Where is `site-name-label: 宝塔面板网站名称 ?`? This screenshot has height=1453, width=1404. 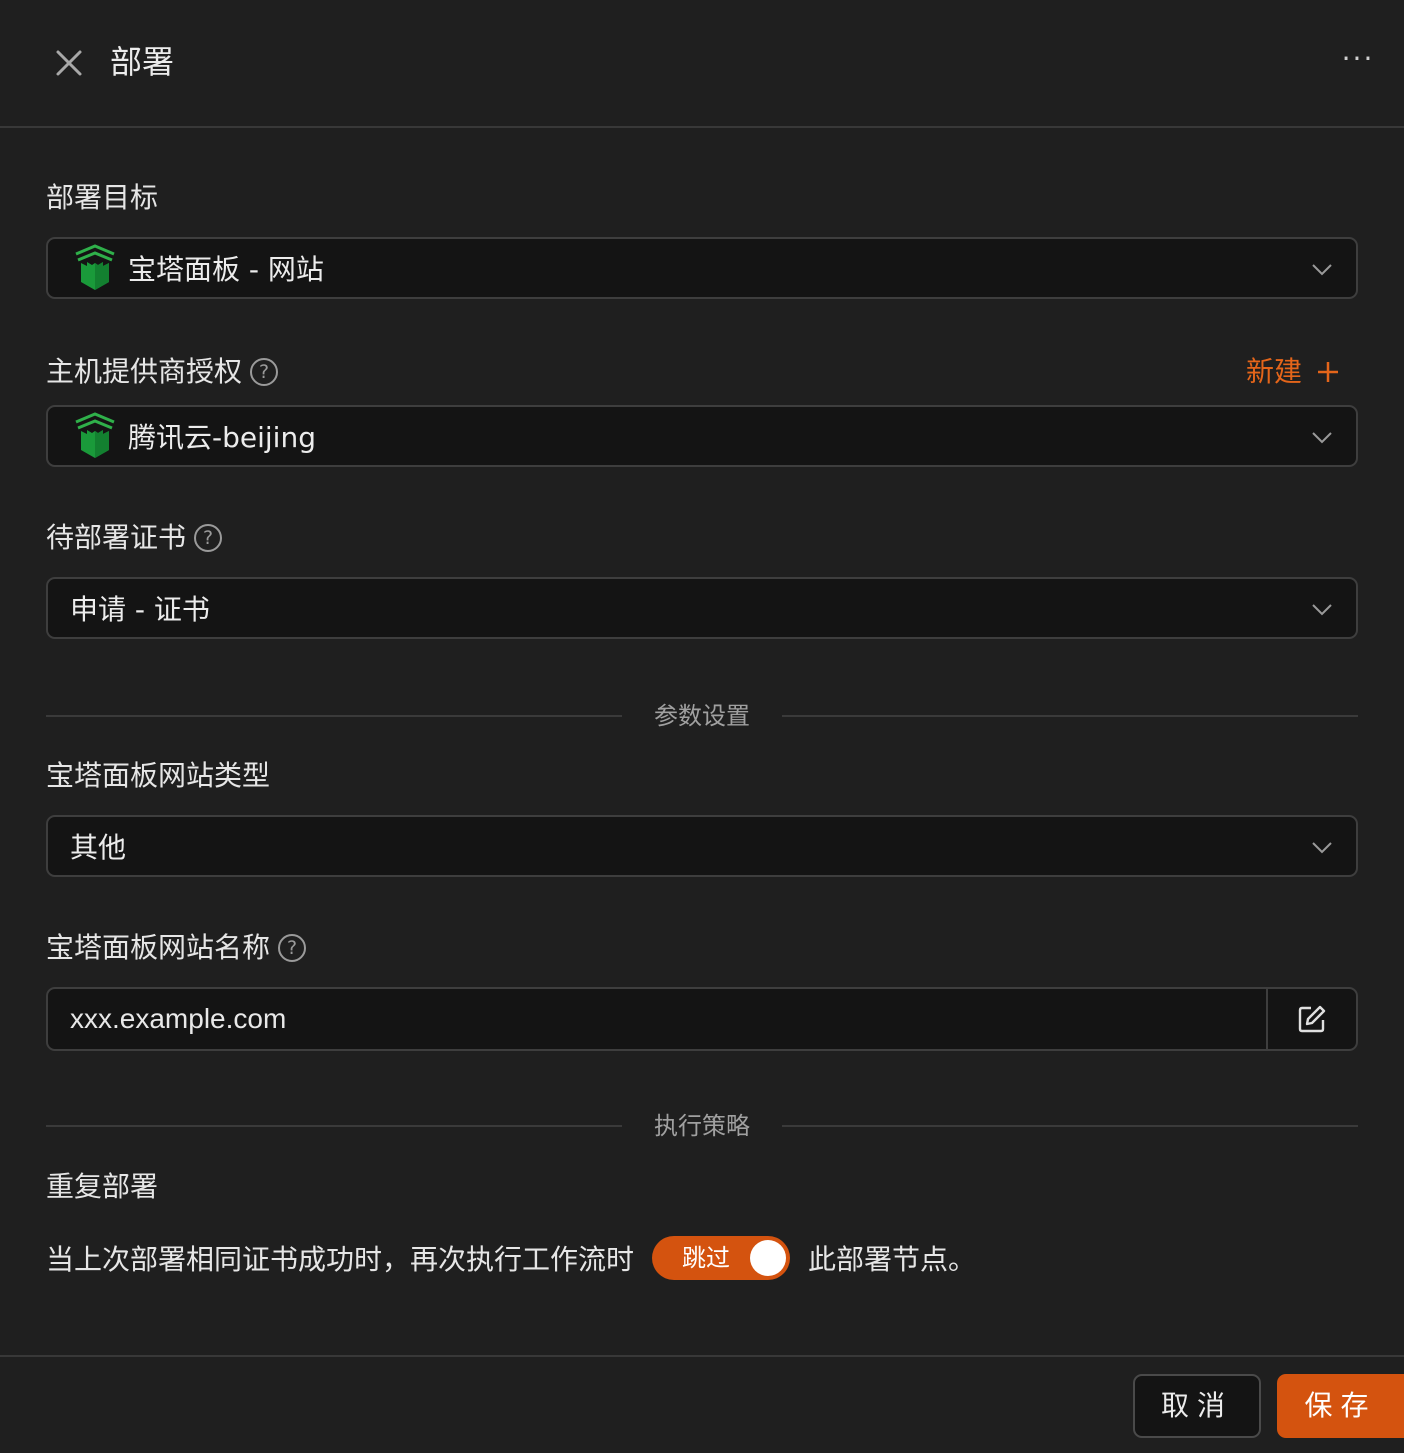
site-name-label: 宝塔面板网站名称 ? is located at coordinates (176, 948).